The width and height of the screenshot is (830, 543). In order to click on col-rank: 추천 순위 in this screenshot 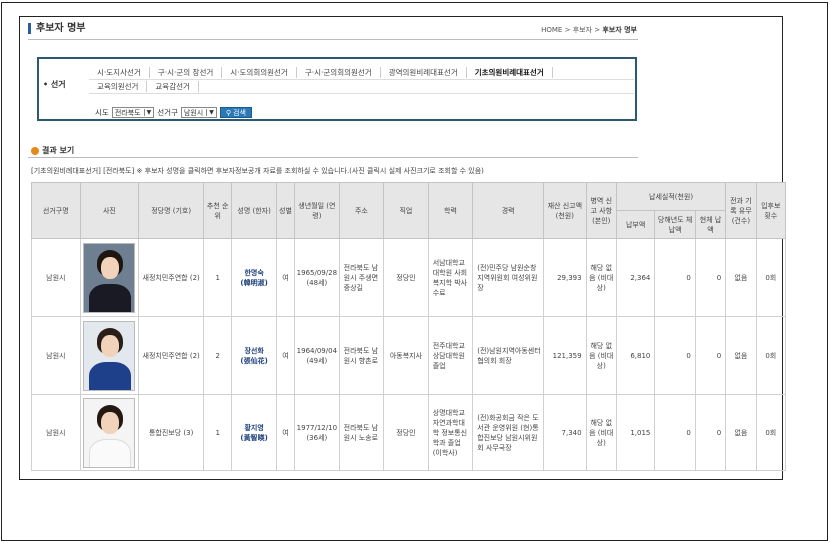, I will do `click(218, 210)`.